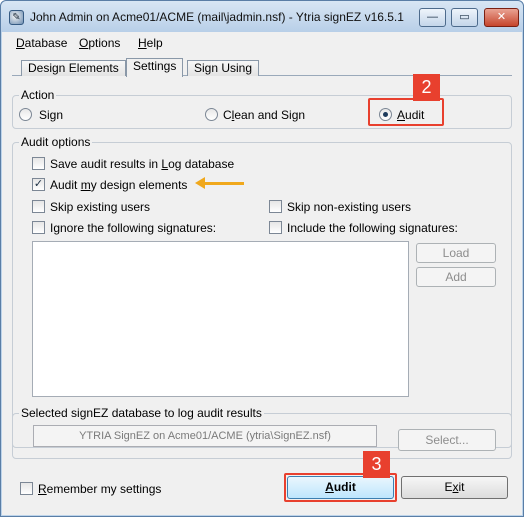 The height and width of the screenshot is (517, 524). I want to click on checkbox-ignore-signatures-label: Ignore the following signatures:, so click(133, 228).